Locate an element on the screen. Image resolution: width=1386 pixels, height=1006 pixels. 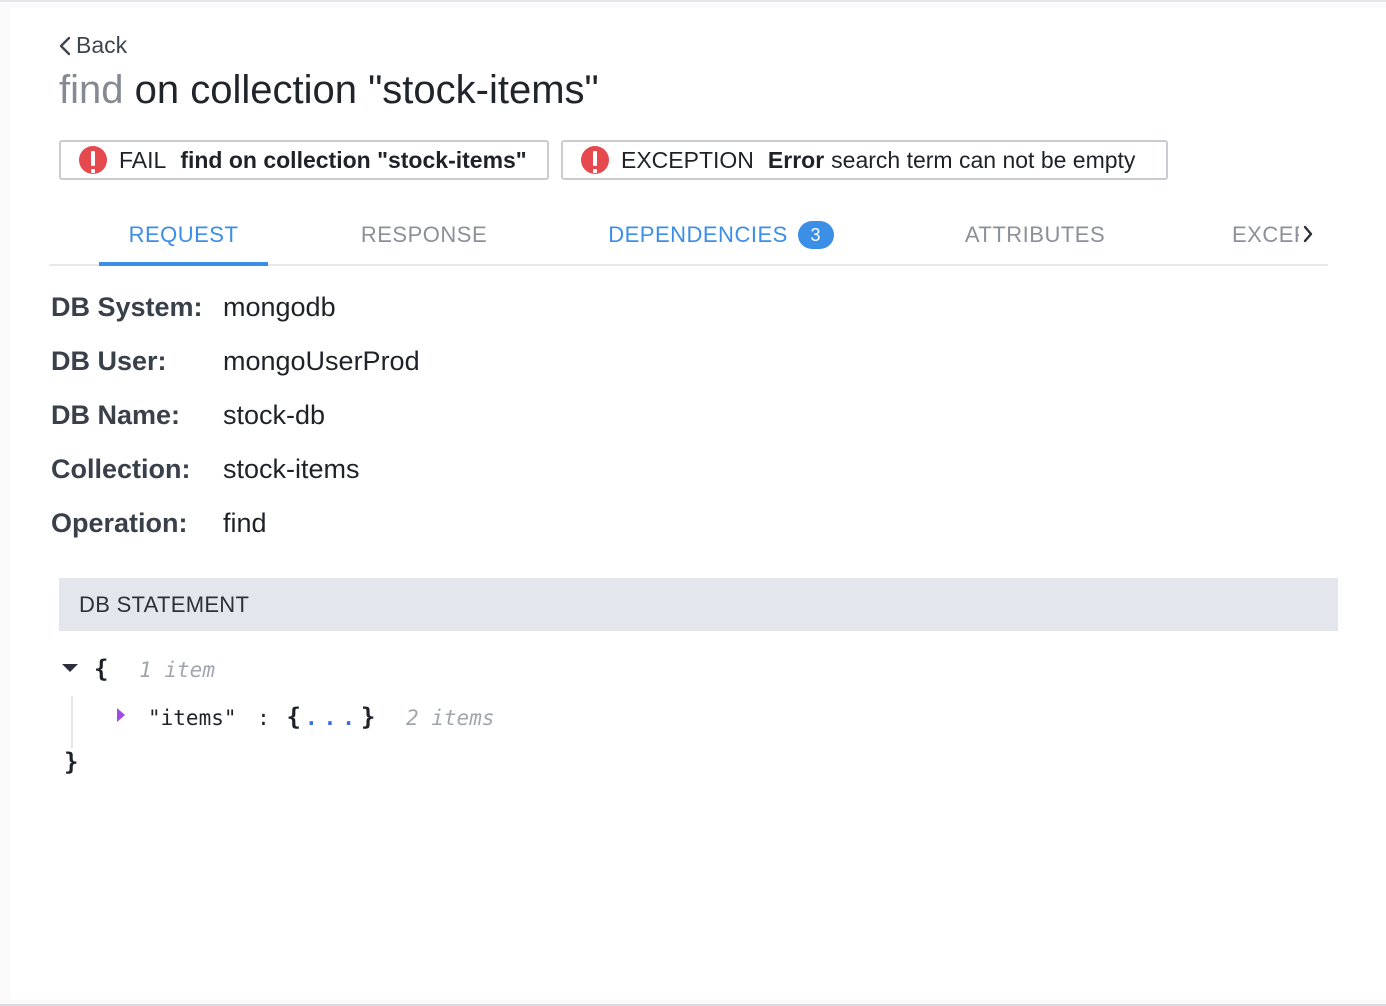
back-label: Back is located at coordinates (102, 45).